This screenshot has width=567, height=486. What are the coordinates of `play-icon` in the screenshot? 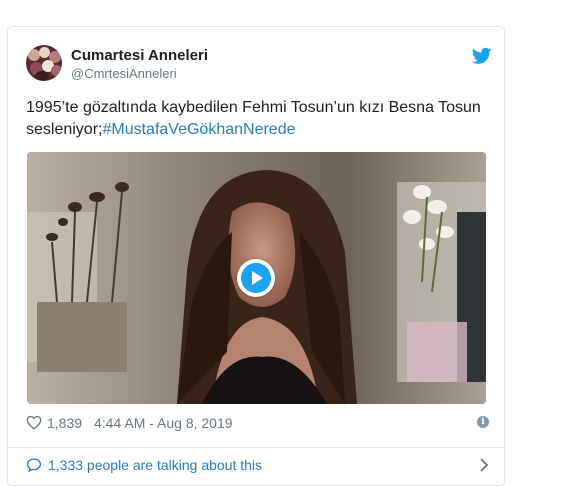 It's located at (256, 278).